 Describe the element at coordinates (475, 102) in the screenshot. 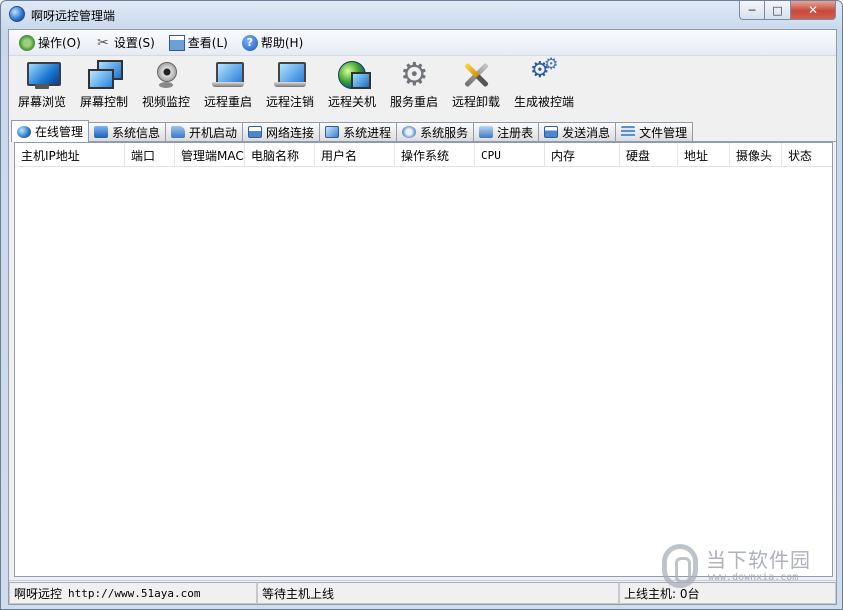

I see `remote-uninstall-label: 远程卸载` at that location.